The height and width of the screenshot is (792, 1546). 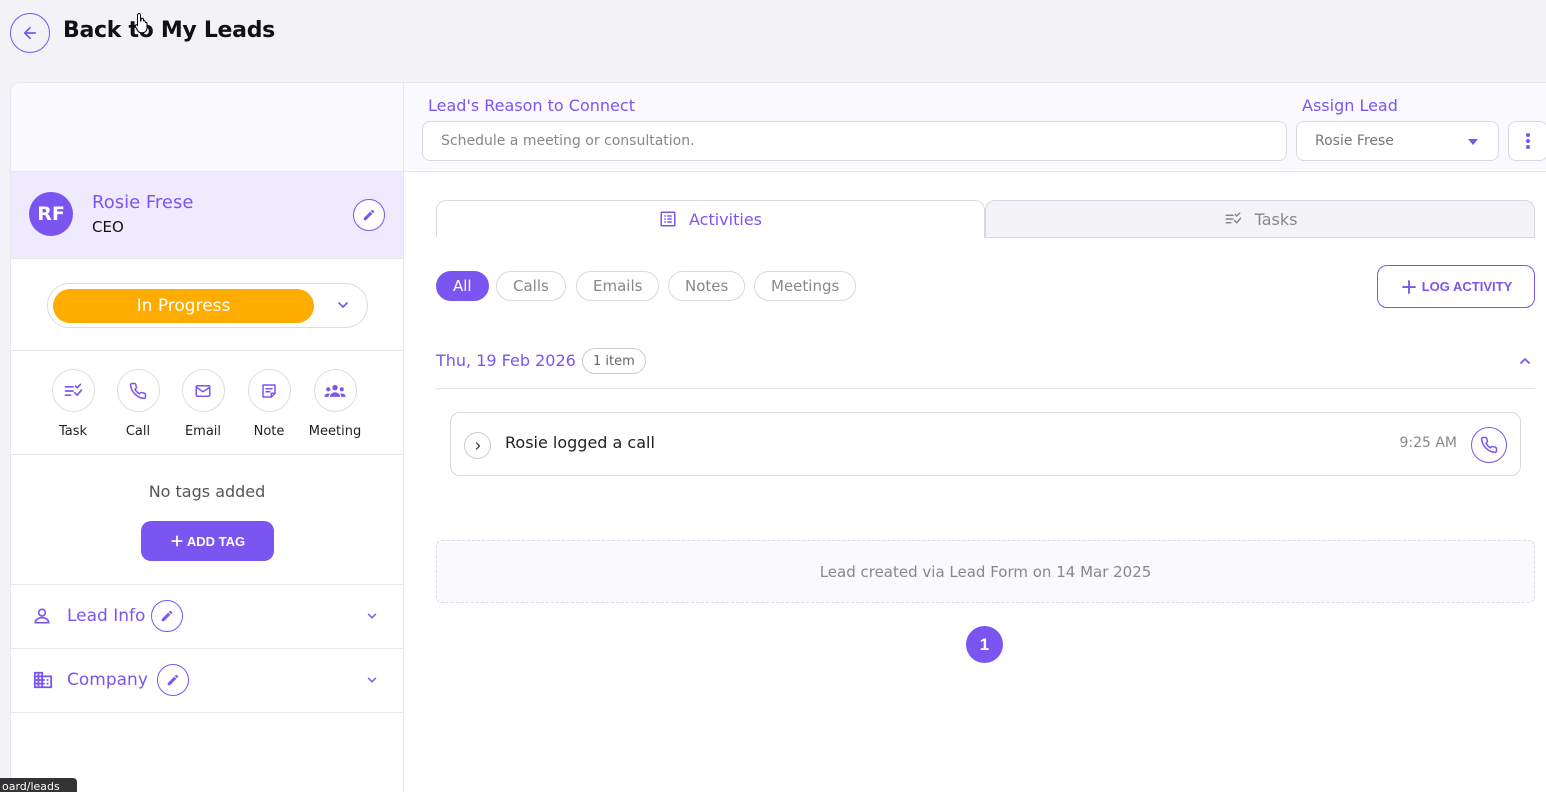 I want to click on filter-calls: Calls, so click(x=531, y=286).